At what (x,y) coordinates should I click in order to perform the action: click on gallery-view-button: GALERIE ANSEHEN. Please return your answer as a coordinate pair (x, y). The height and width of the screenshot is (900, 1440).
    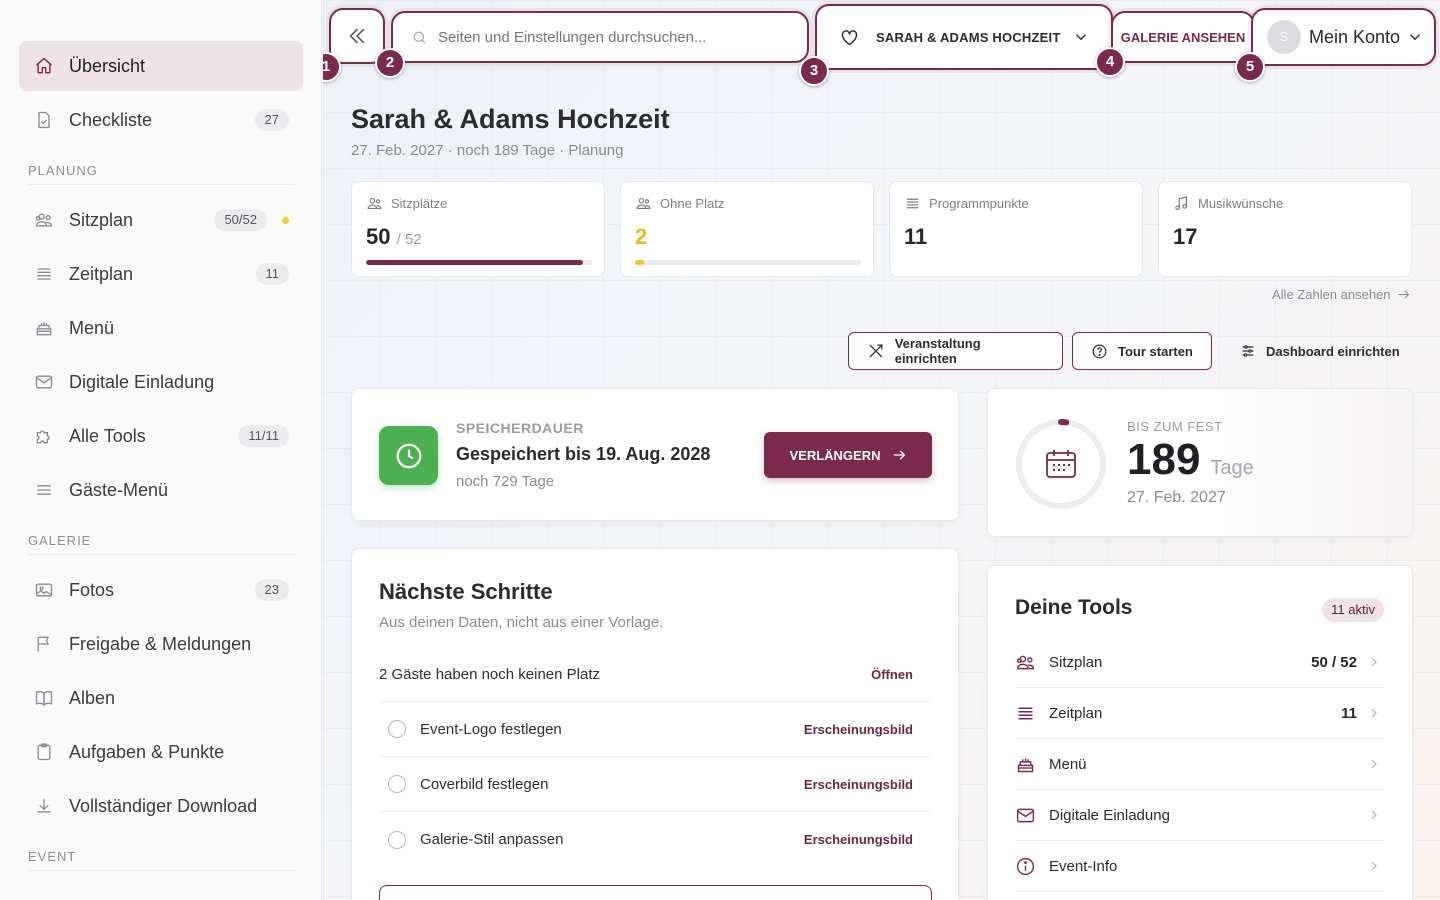
    Looking at the image, I should click on (1183, 37).